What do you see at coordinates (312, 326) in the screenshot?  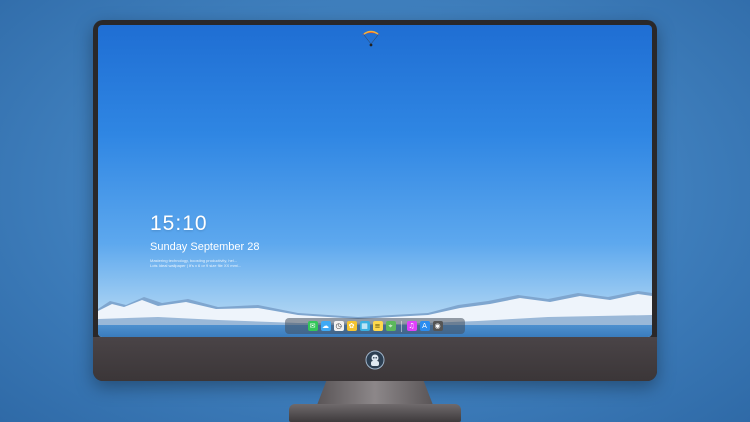 I see `messages-icon: ✉` at bounding box center [312, 326].